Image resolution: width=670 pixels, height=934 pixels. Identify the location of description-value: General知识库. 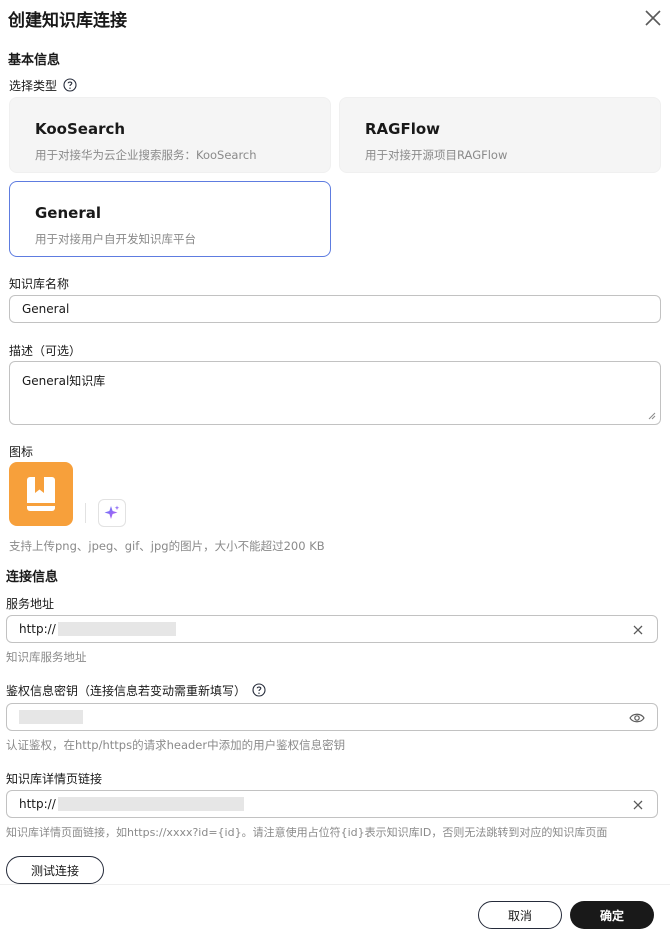
(64, 381).